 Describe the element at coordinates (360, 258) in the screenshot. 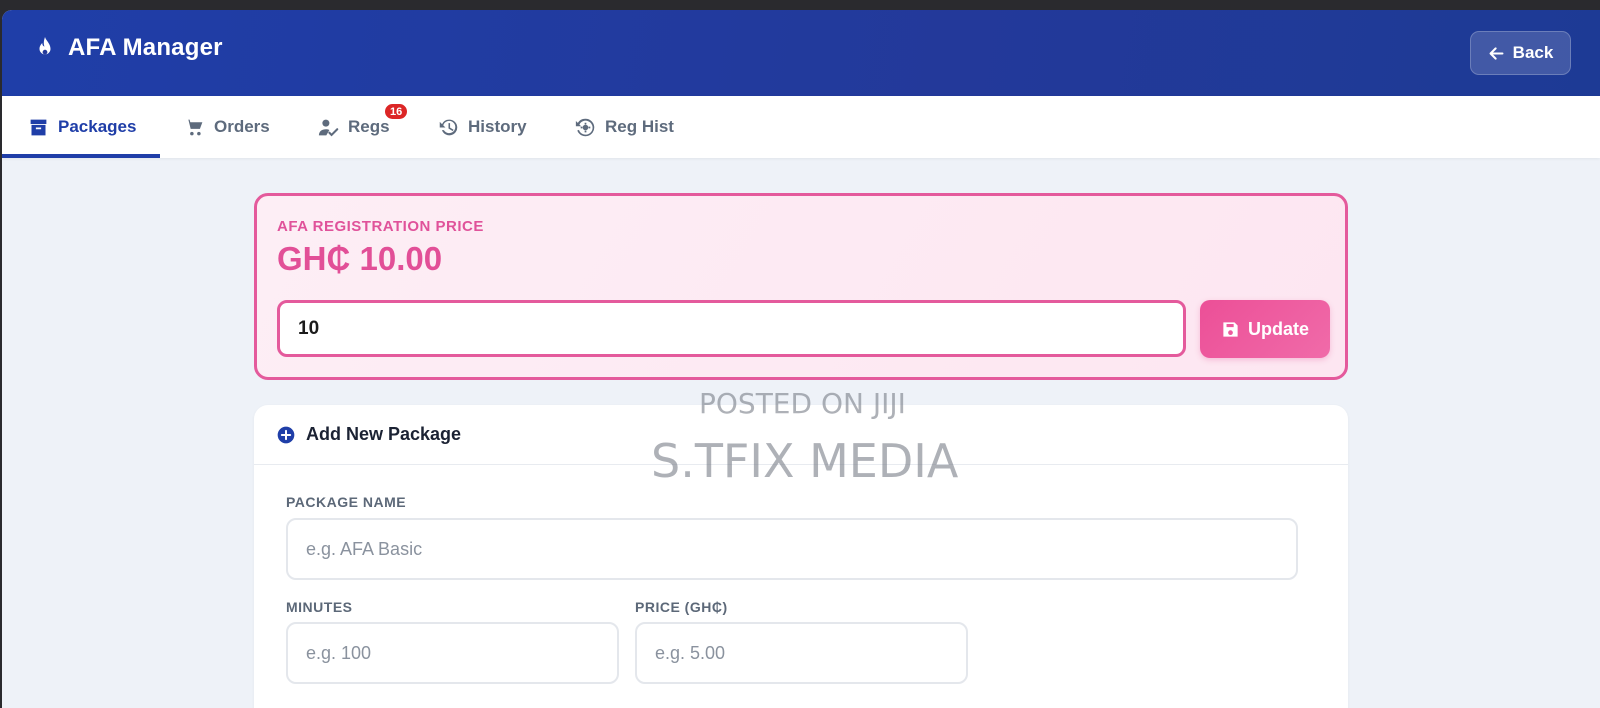

I see `price-value: GH₵ 10.00` at that location.